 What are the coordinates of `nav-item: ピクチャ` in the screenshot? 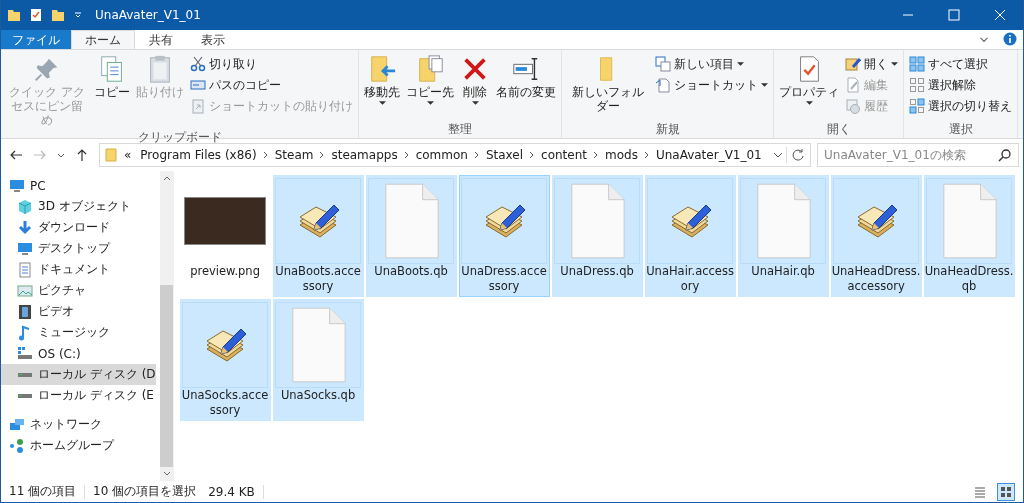 It's located at (78, 290).